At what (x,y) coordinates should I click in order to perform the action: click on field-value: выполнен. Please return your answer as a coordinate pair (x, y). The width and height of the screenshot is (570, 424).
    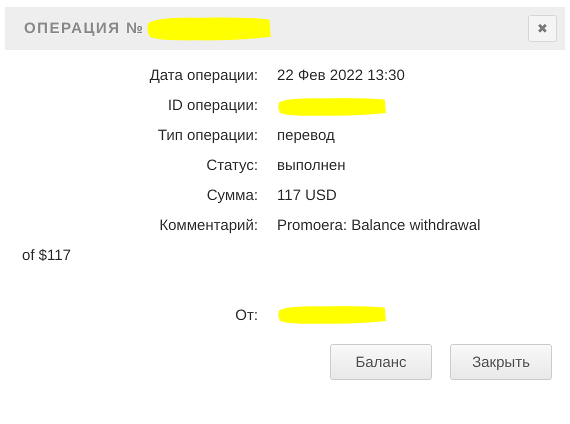
    Looking at the image, I should click on (311, 165).